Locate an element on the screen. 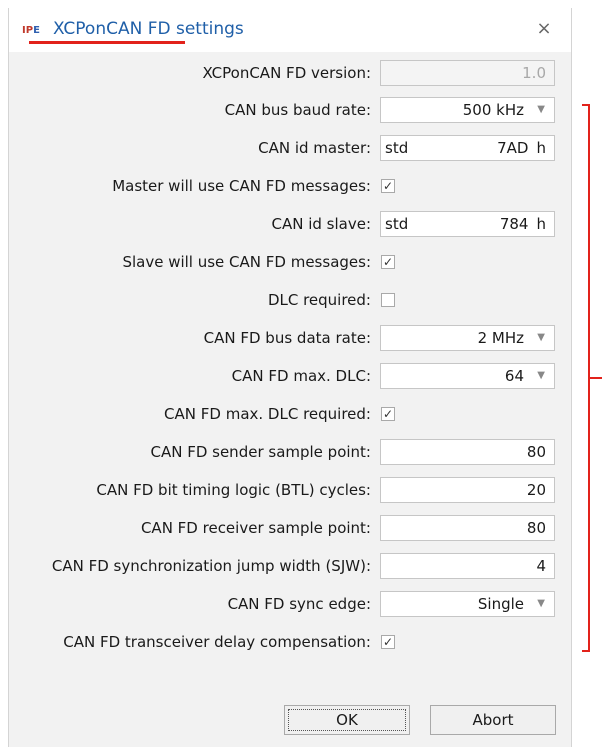  id-master-type: std is located at coordinates (397, 148).